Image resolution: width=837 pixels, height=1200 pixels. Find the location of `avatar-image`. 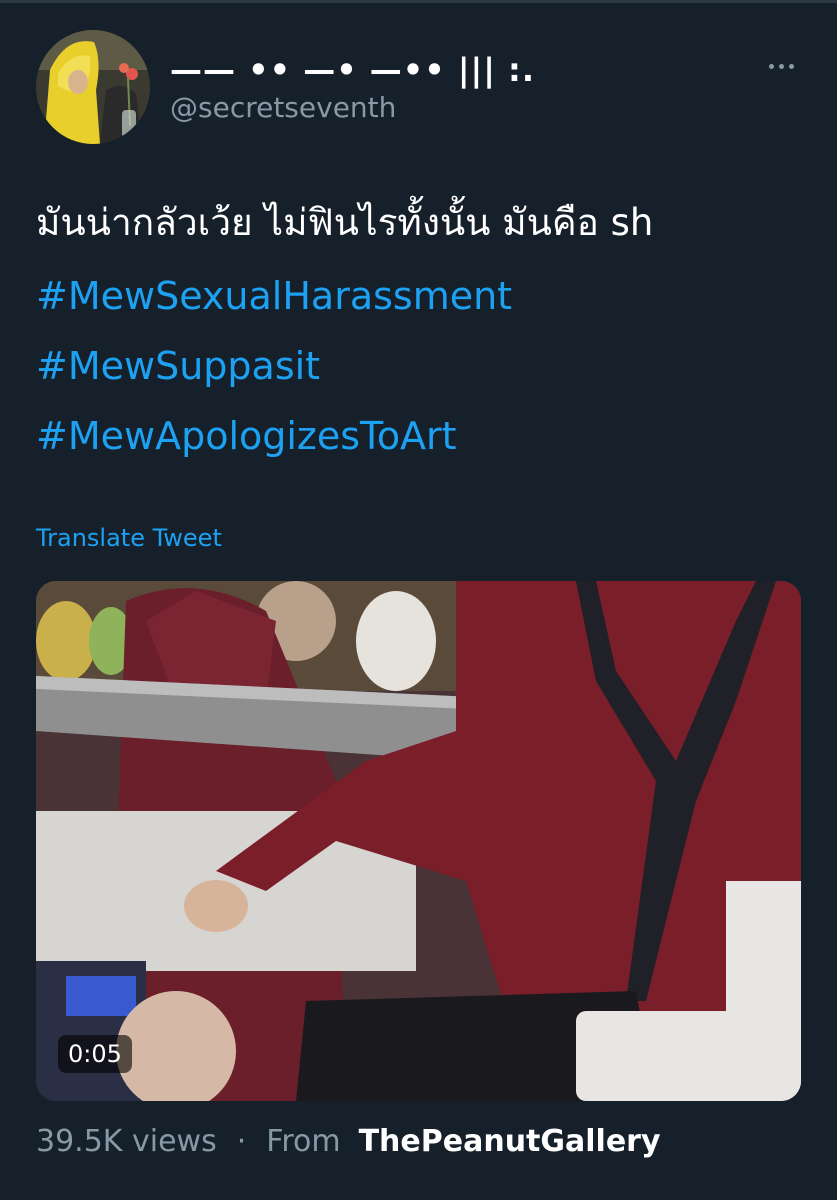

avatar-image is located at coordinates (93, 87).